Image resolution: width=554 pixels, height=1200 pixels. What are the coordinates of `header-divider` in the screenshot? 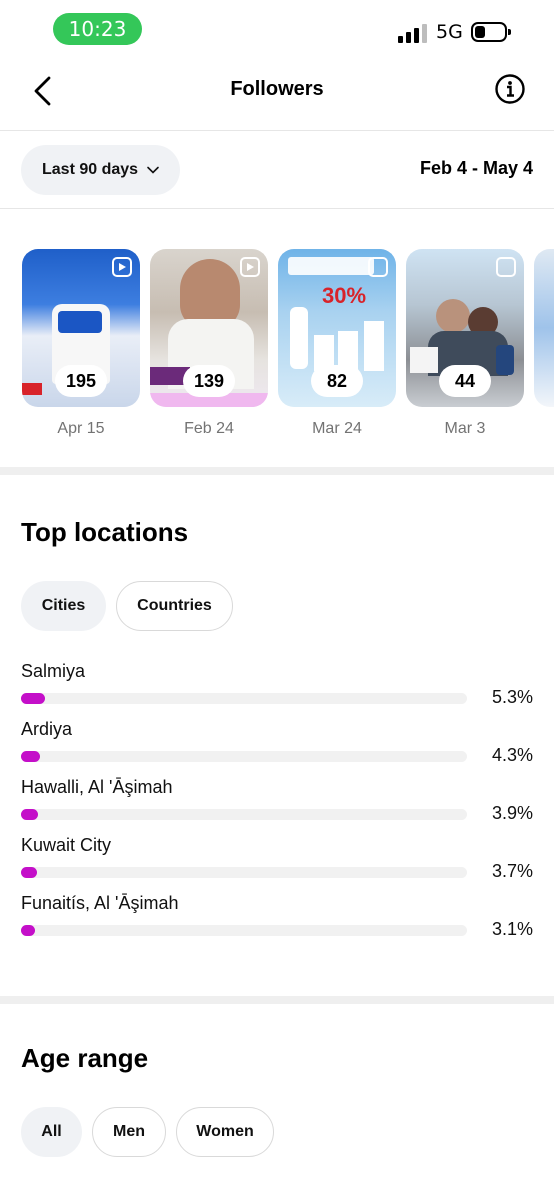 It's located at (277, 130).